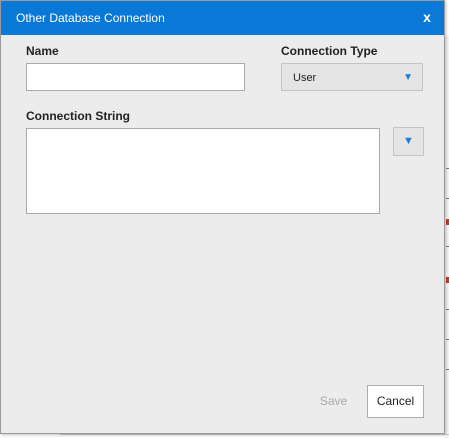 The height and width of the screenshot is (438, 449). Describe the element at coordinates (78, 116) in the screenshot. I see `connection-string-label: Connection String` at that location.